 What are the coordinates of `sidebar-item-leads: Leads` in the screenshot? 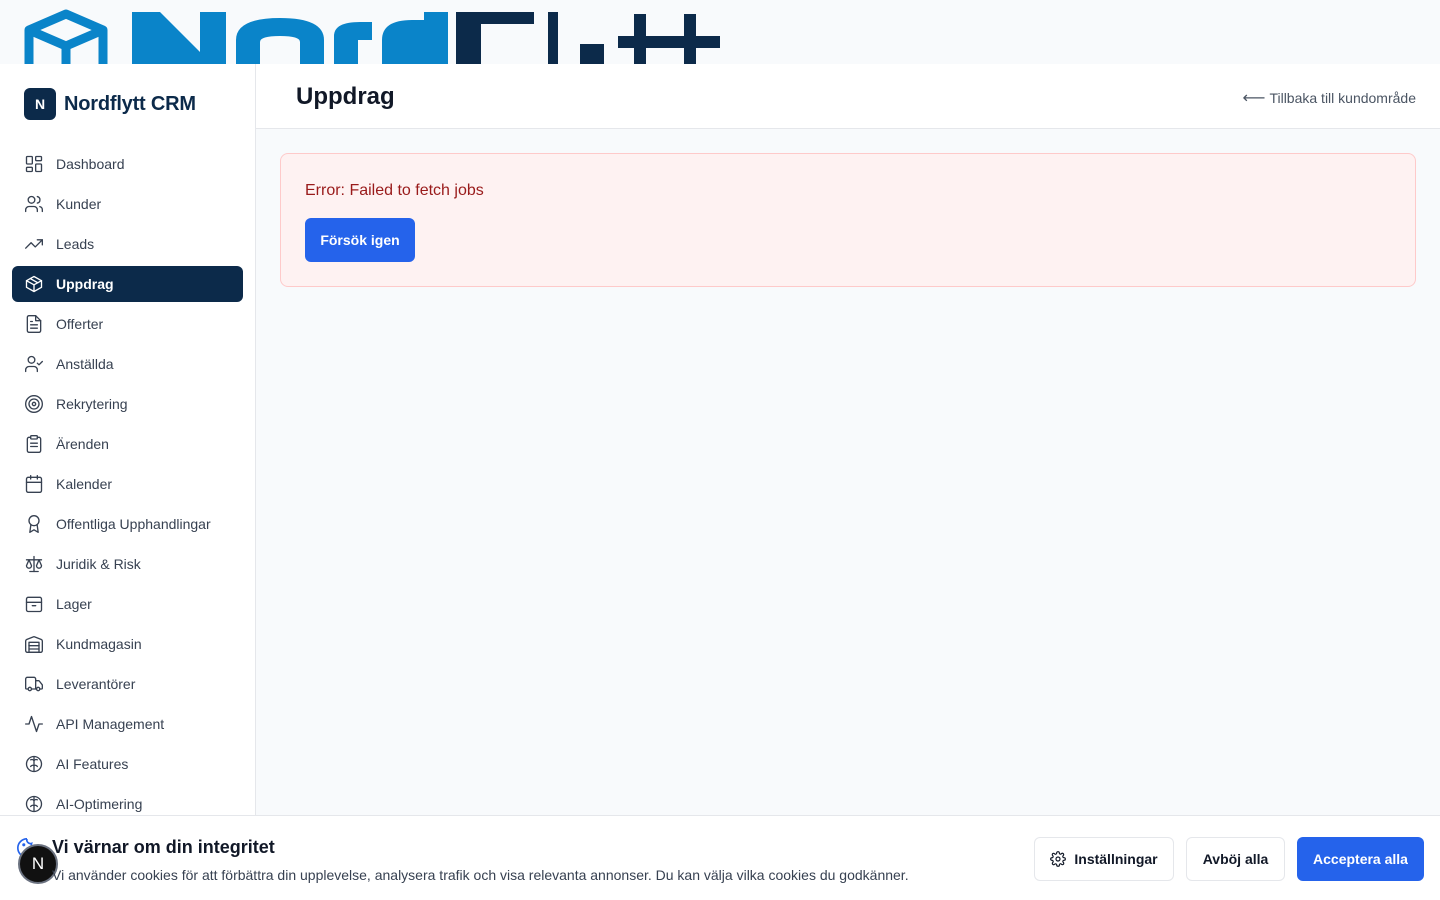 It's located at (127, 244).